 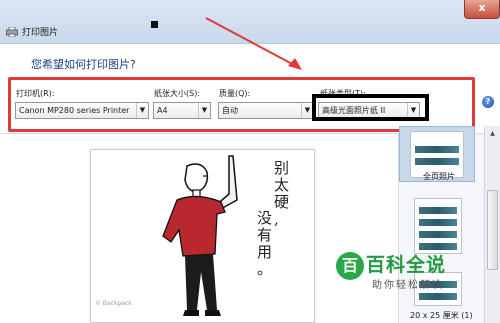 I want to click on page-title: 您希望如何打印图片?, so click(x=83, y=64).